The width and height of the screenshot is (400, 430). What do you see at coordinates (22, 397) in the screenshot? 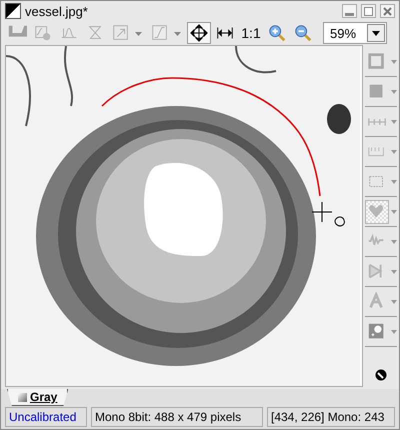
I see `channel-swatch-icon` at bounding box center [22, 397].